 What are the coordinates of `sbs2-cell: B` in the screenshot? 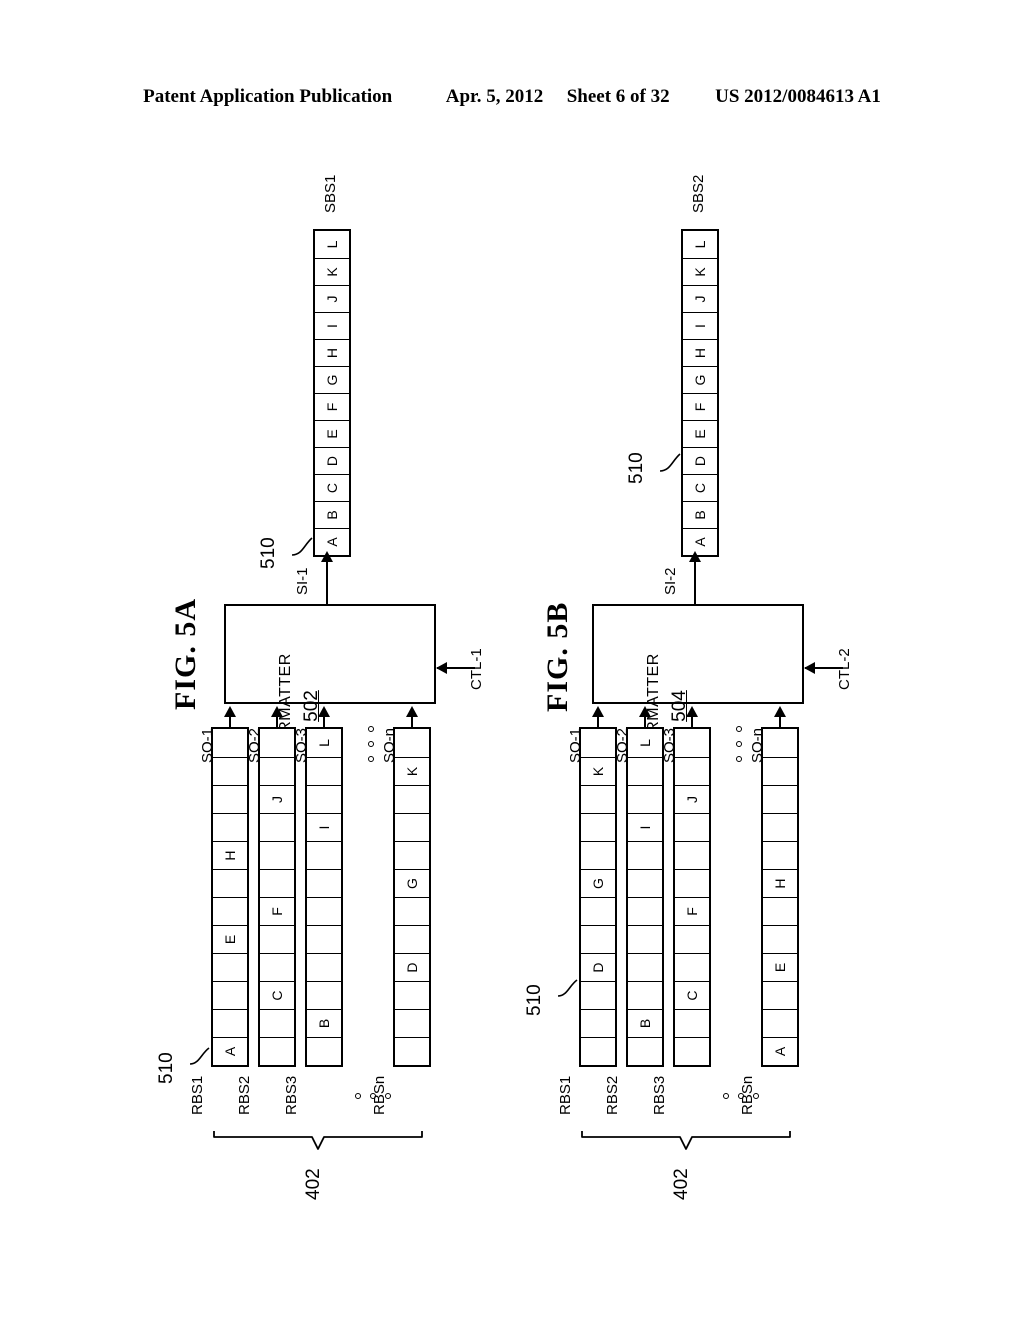 It's located at (700, 514).